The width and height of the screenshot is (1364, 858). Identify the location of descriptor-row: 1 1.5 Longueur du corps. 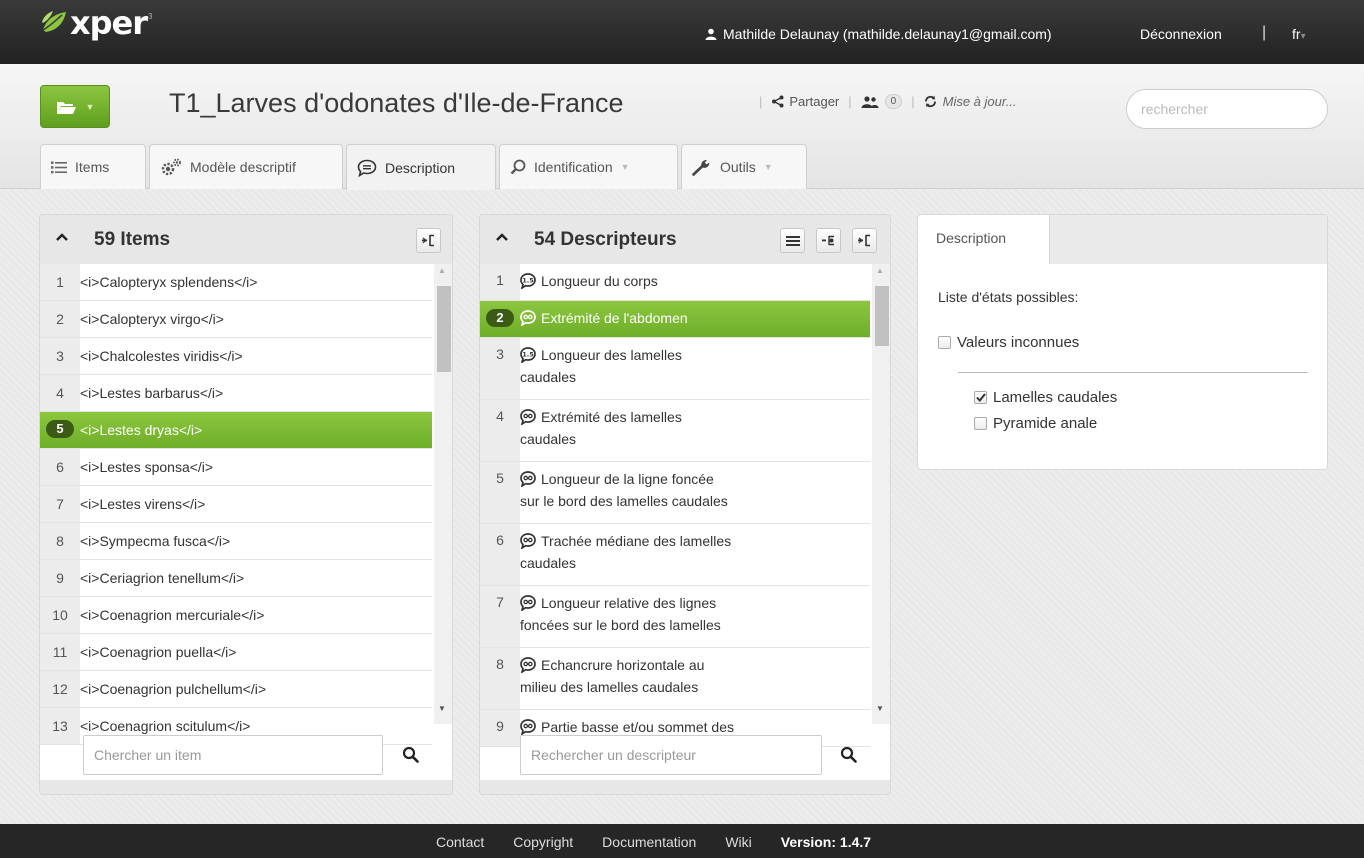
(675, 282).